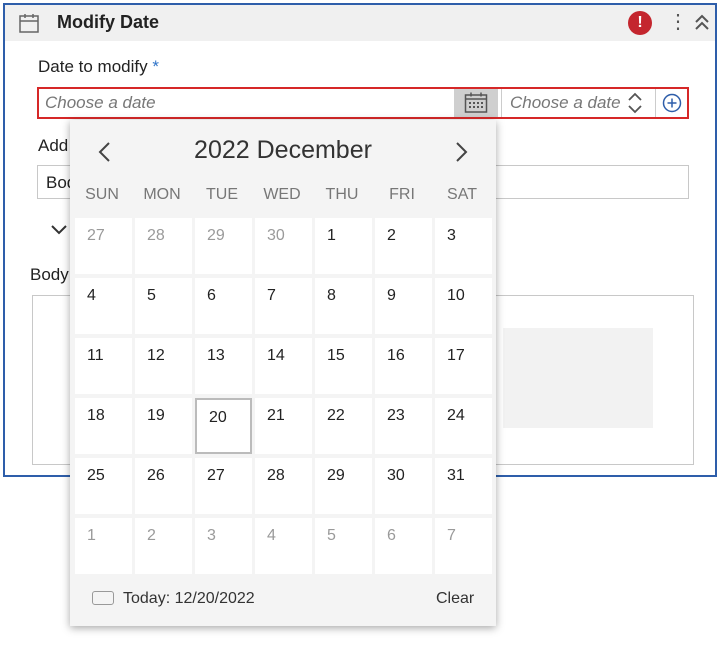 The image size is (722, 646). What do you see at coordinates (331, 295) in the screenshot?
I see `day-number: 8` at bounding box center [331, 295].